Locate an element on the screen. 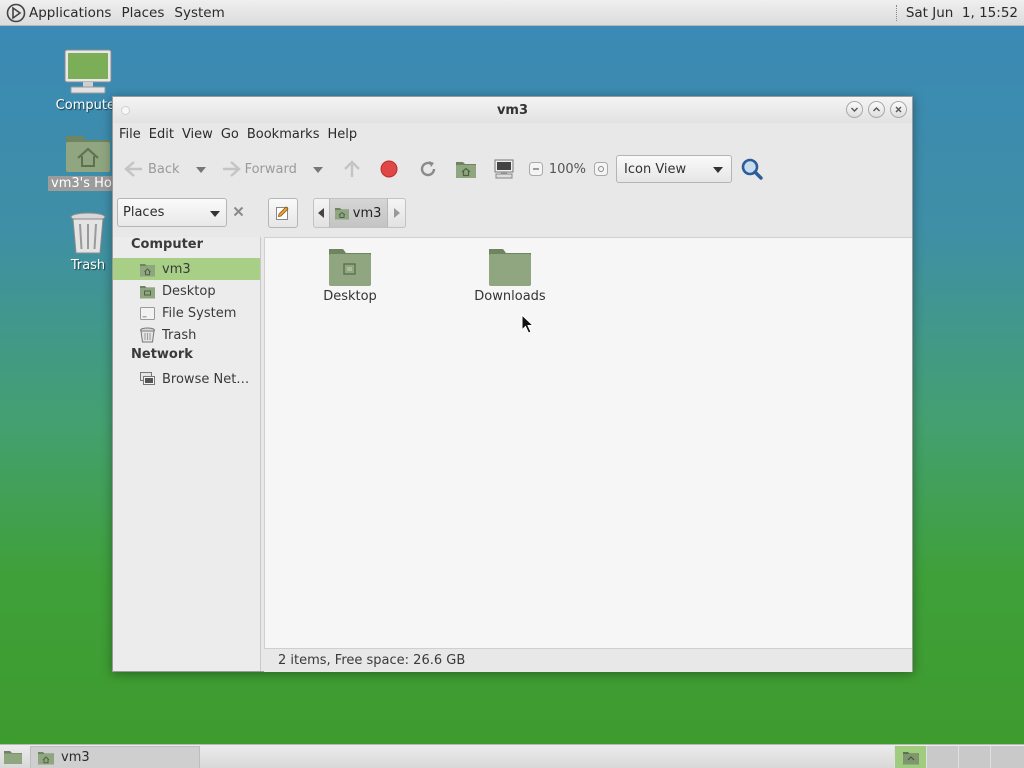 Image resolution: width=1024 pixels, height=768 pixels. toolbar: Back Forward 100% Icon View is located at coordinates (512, 169).